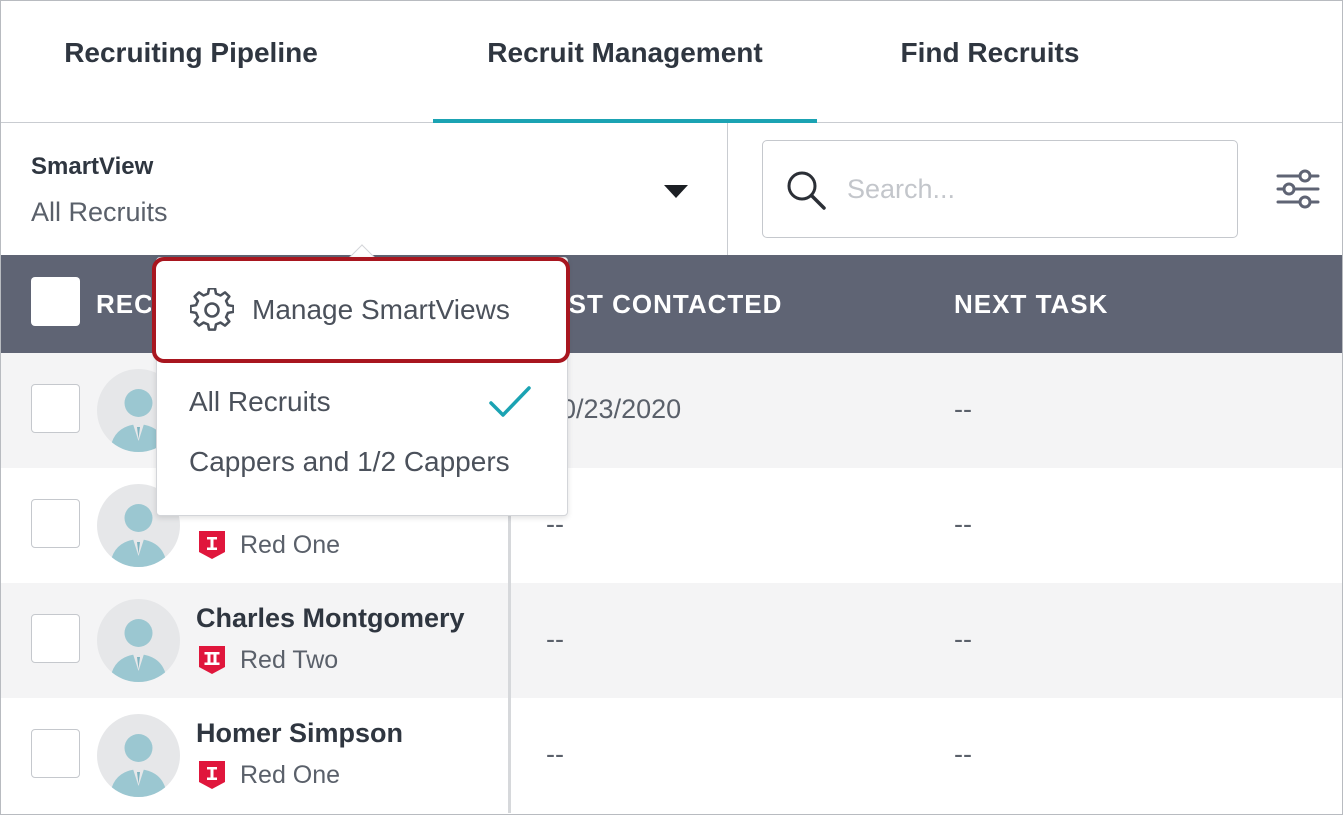 The height and width of the screenshot is (815, 1343). Describe the element at coordinates (510, 401) in the screenshot. I see `checkmark-icon` at that location.